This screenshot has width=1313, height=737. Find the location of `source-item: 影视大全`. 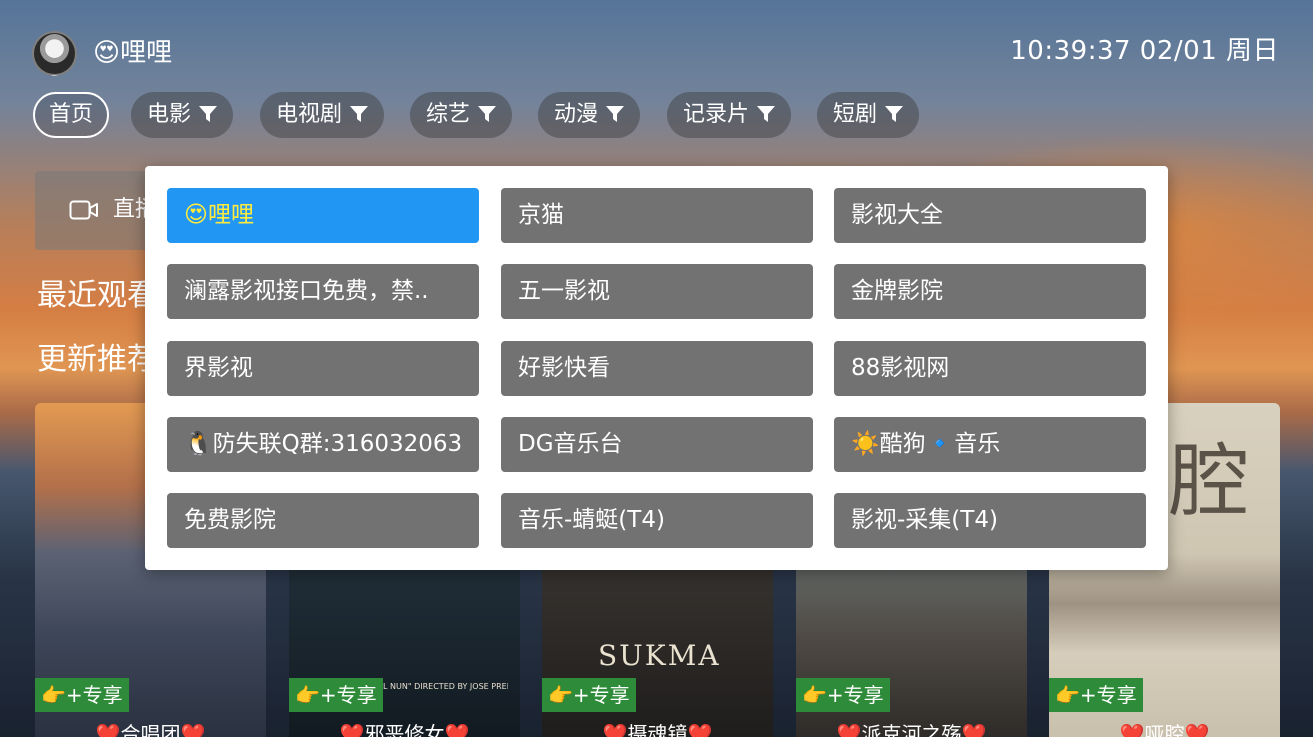

source-item: 影视大全 is located at coordinates (990, 215).